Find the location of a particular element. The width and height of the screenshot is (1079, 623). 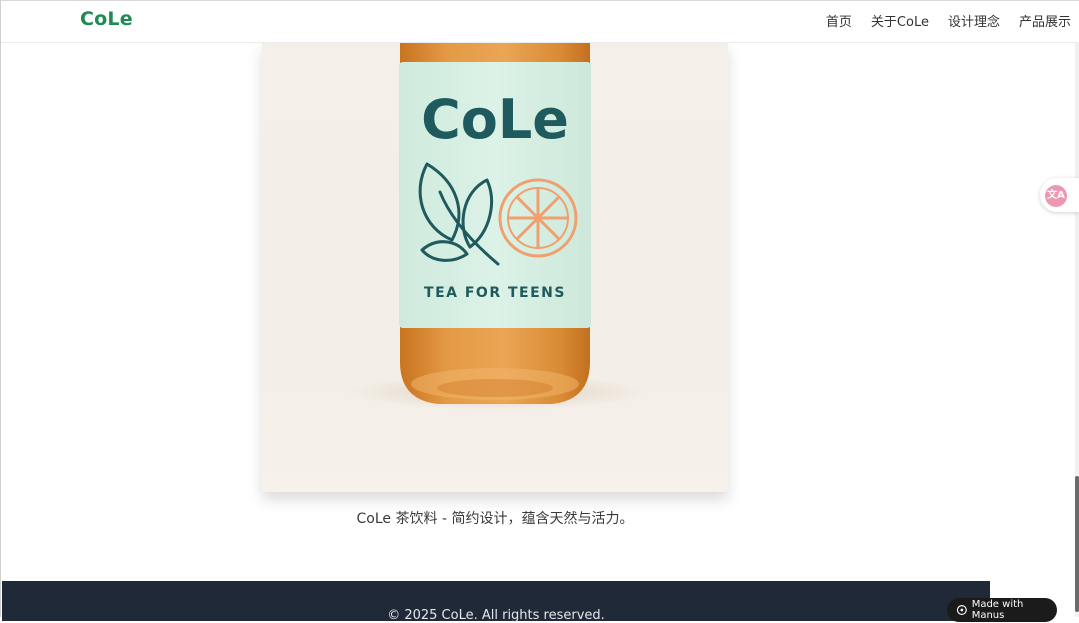

nav-link-home: 首页 is located at coordinates (839, 20).